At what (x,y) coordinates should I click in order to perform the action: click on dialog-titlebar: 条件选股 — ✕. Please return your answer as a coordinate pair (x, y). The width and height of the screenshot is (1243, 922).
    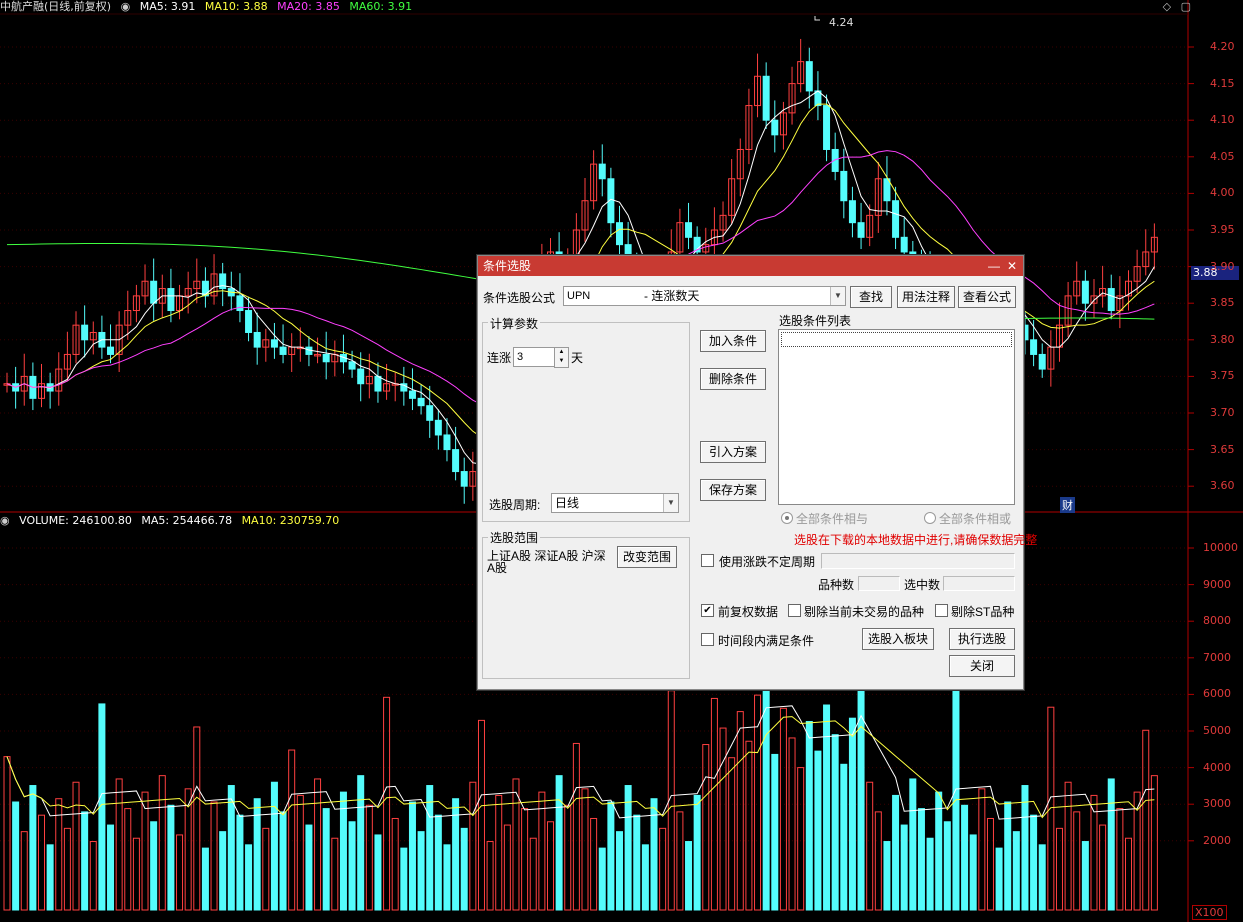
    Looking at the image, I should click on (750, 266).